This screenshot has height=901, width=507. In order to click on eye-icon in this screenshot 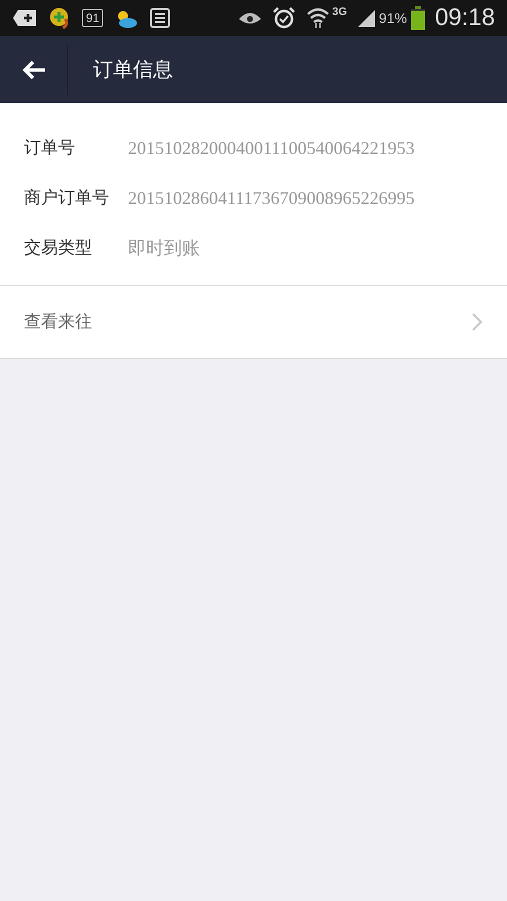, I will do `click(250, 18)`.